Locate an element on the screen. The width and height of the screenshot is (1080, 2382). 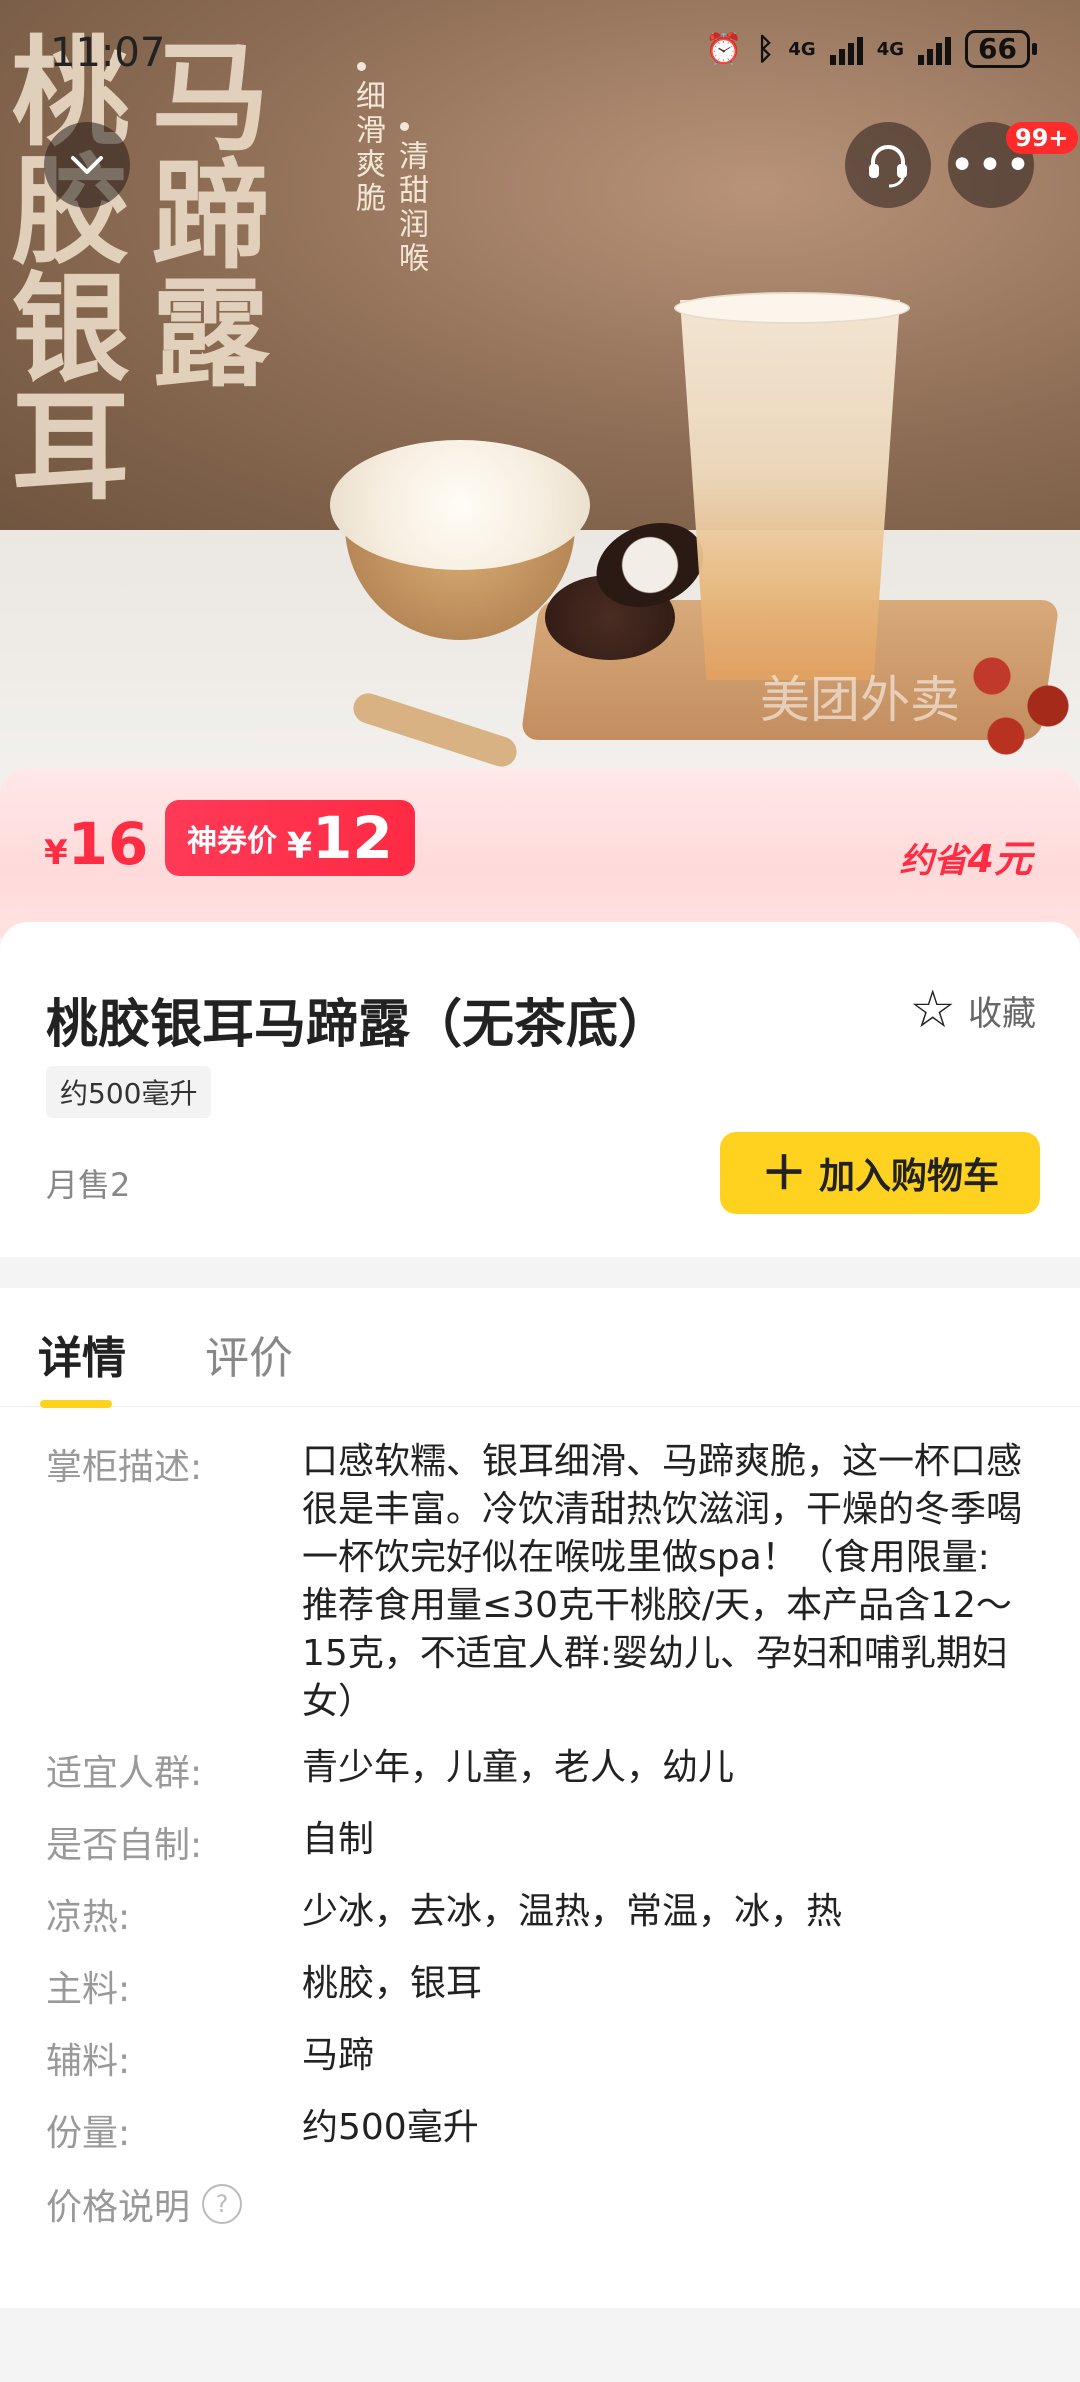
favorite-button: ☆ 收藏 is located at coordinates (972, 1010).